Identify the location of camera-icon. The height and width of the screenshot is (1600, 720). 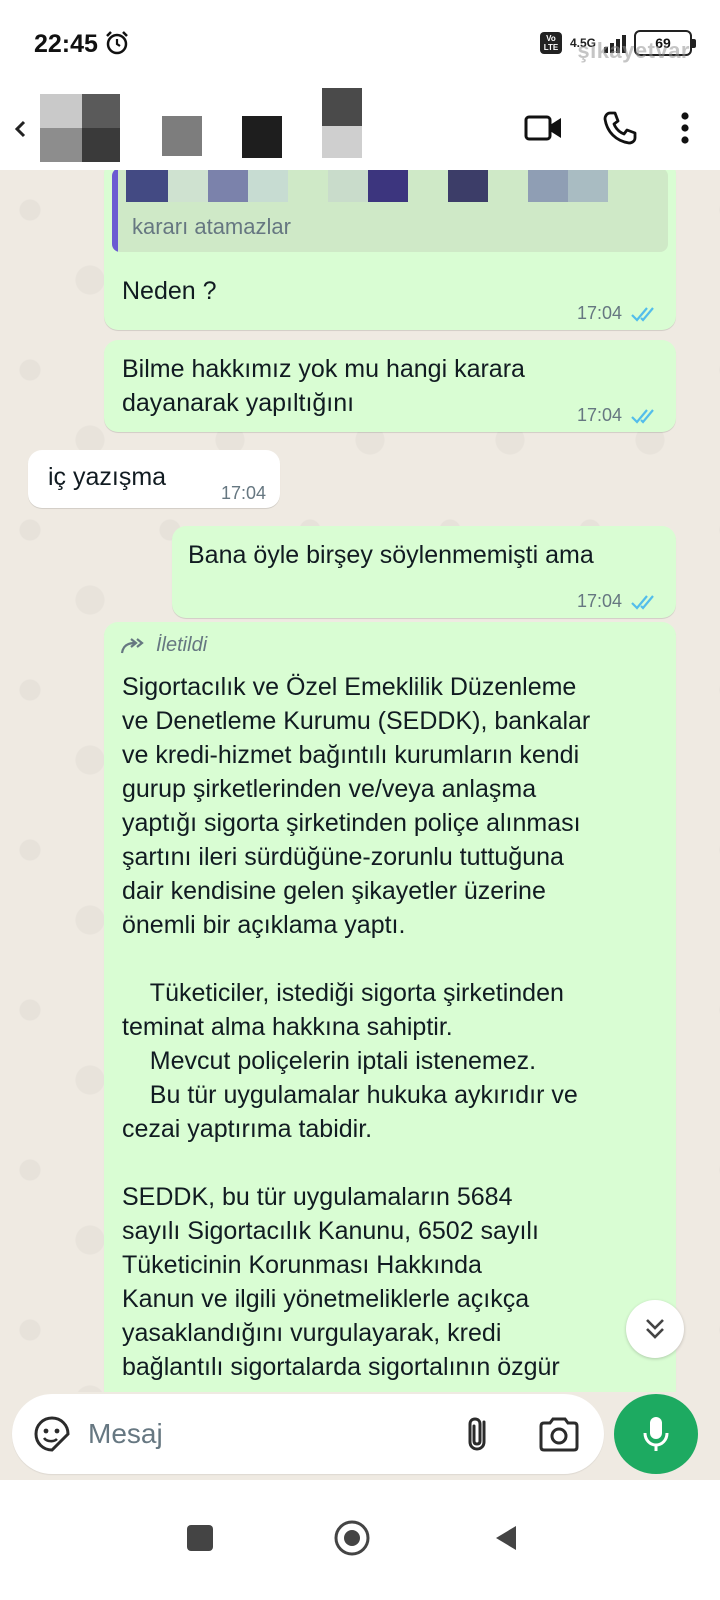
(559, 1434).